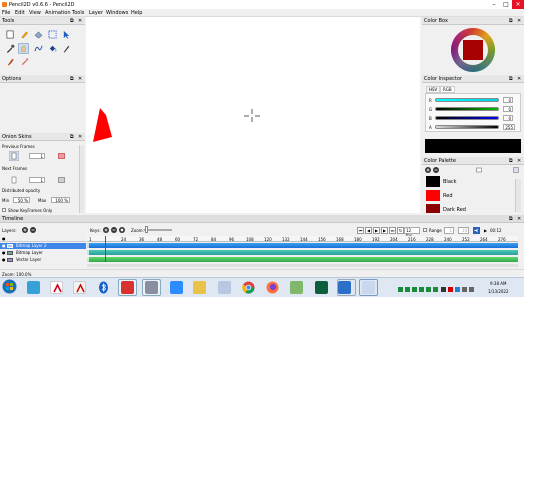 The width and height of the screenshot is (557, 500). I want to click on g-slider, so click(467, 109).